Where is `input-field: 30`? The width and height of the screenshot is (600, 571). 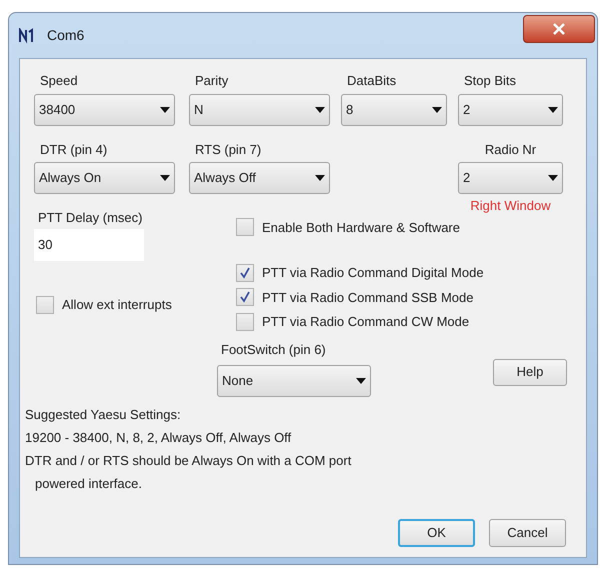
input-field: 30 is located at coordinates (89, 245).